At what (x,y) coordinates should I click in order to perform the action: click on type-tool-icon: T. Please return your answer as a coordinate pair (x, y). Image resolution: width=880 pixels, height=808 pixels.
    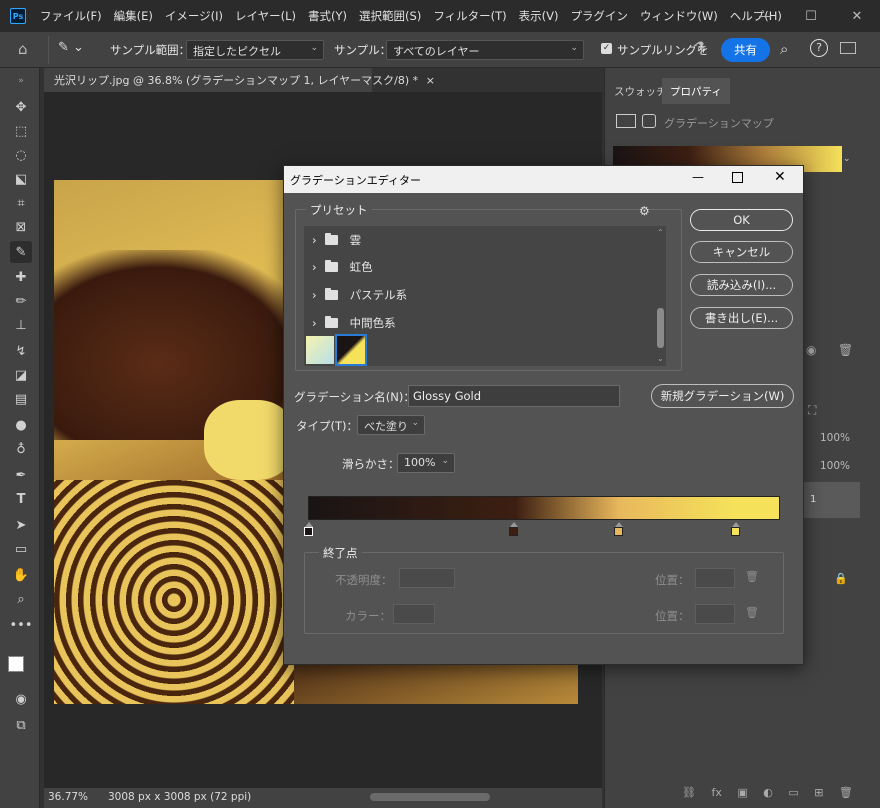
    Looking at the image, I should click on (21, 499).